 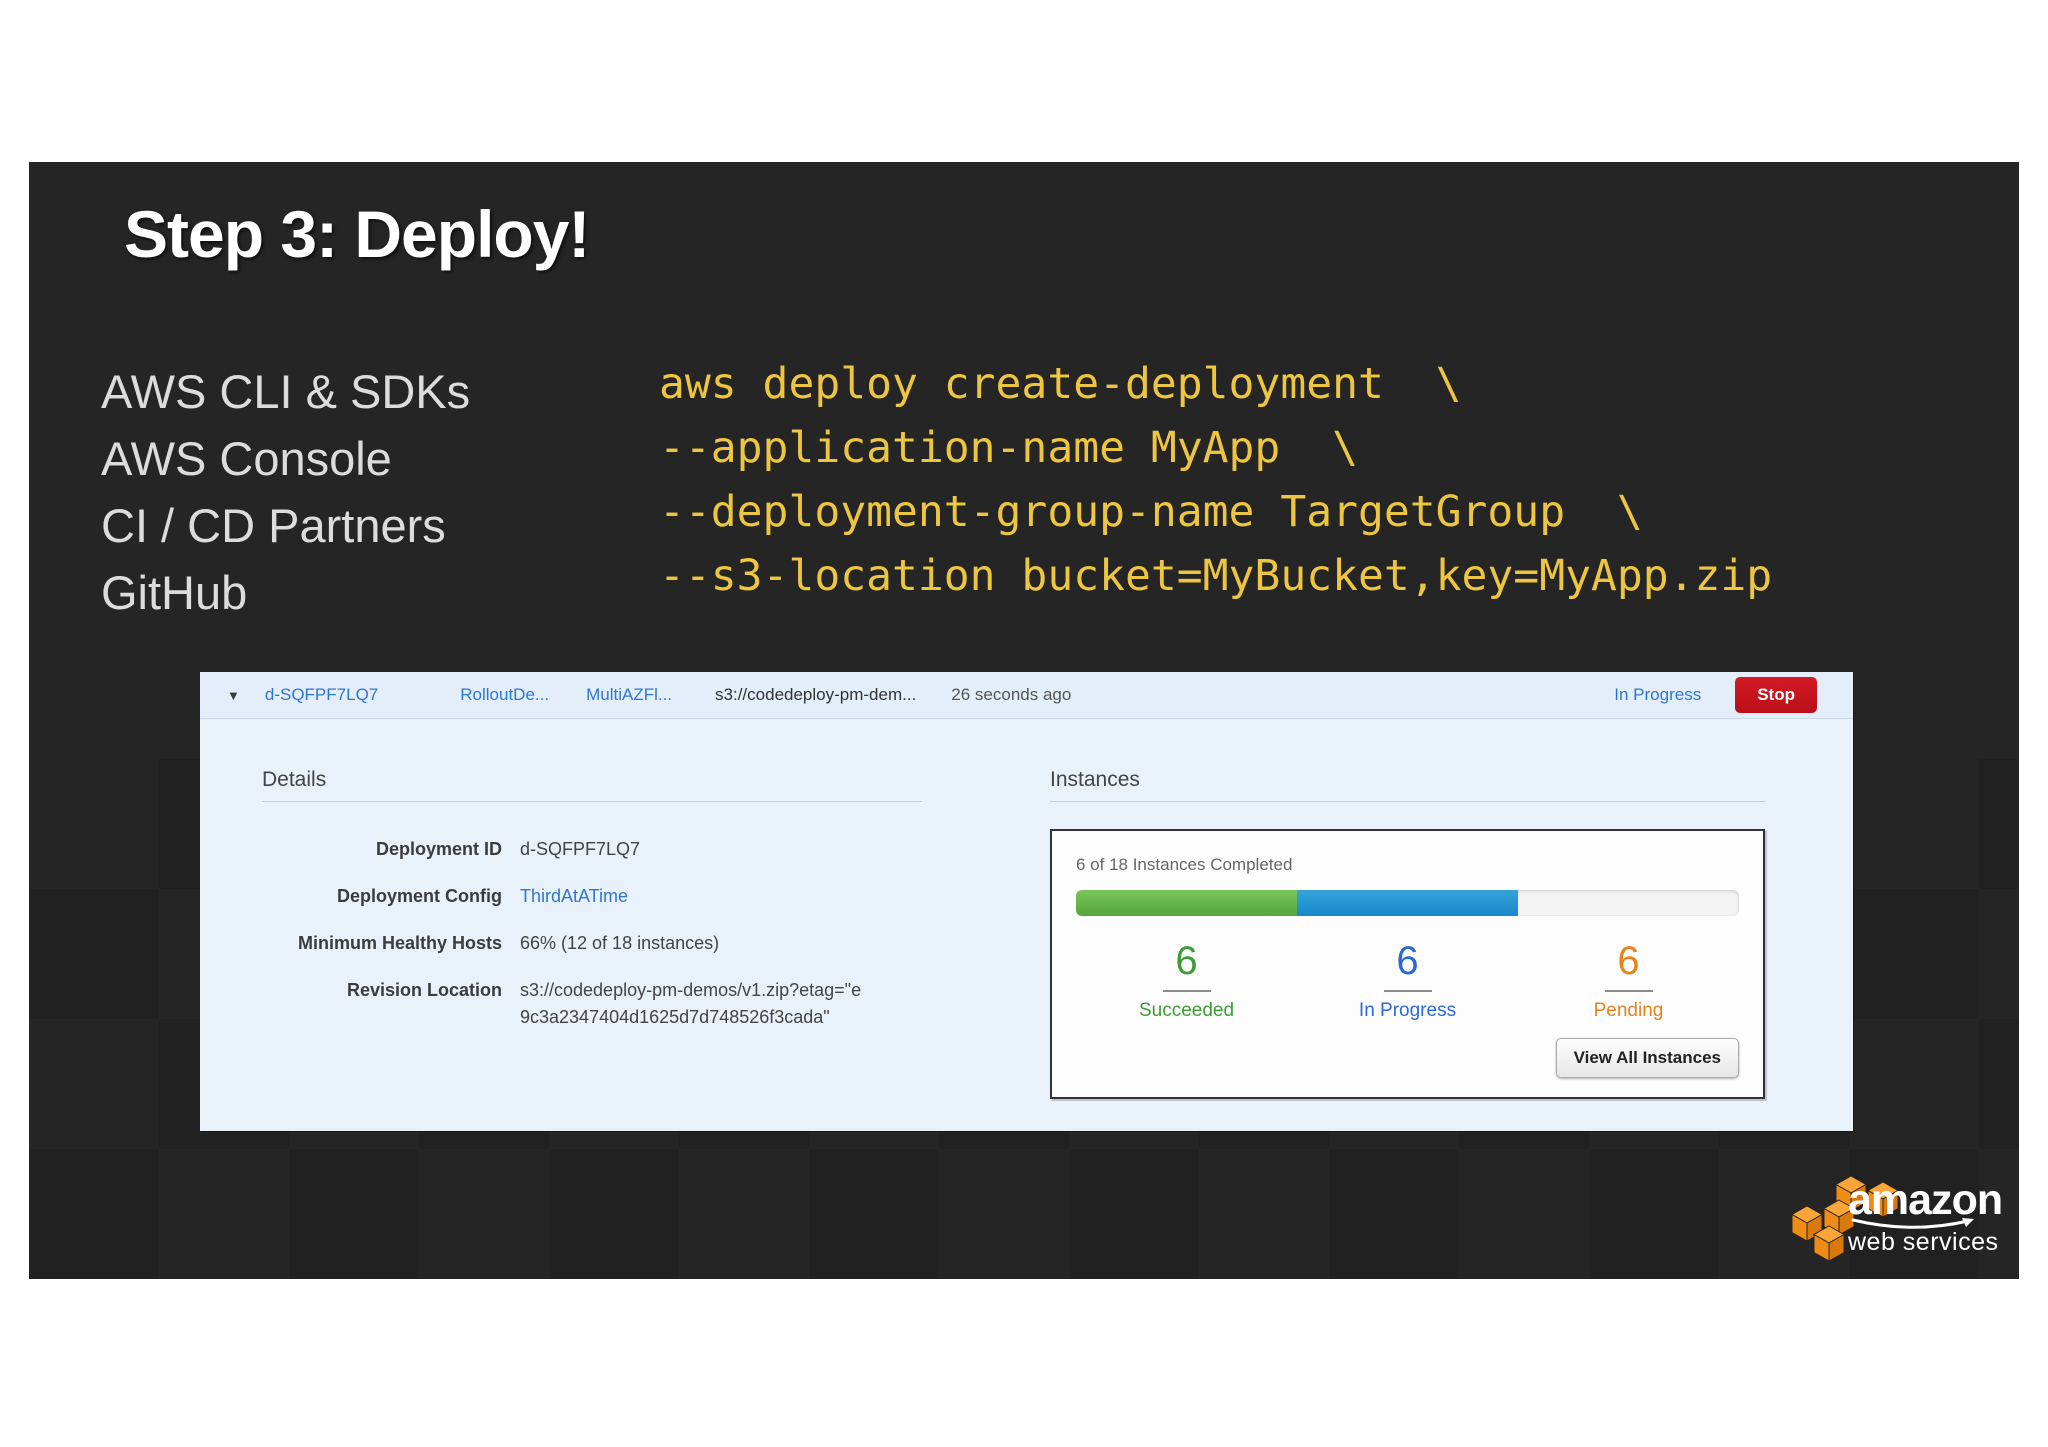 I want to click on succeeded-count: 6, so click(x=1186, y=961).